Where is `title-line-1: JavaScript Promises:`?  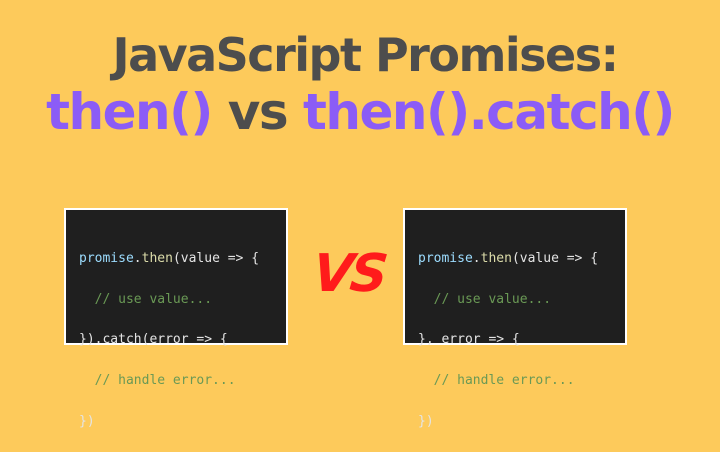
title-line-1: JavaScript Promises: is located at coordinates (365, 55).